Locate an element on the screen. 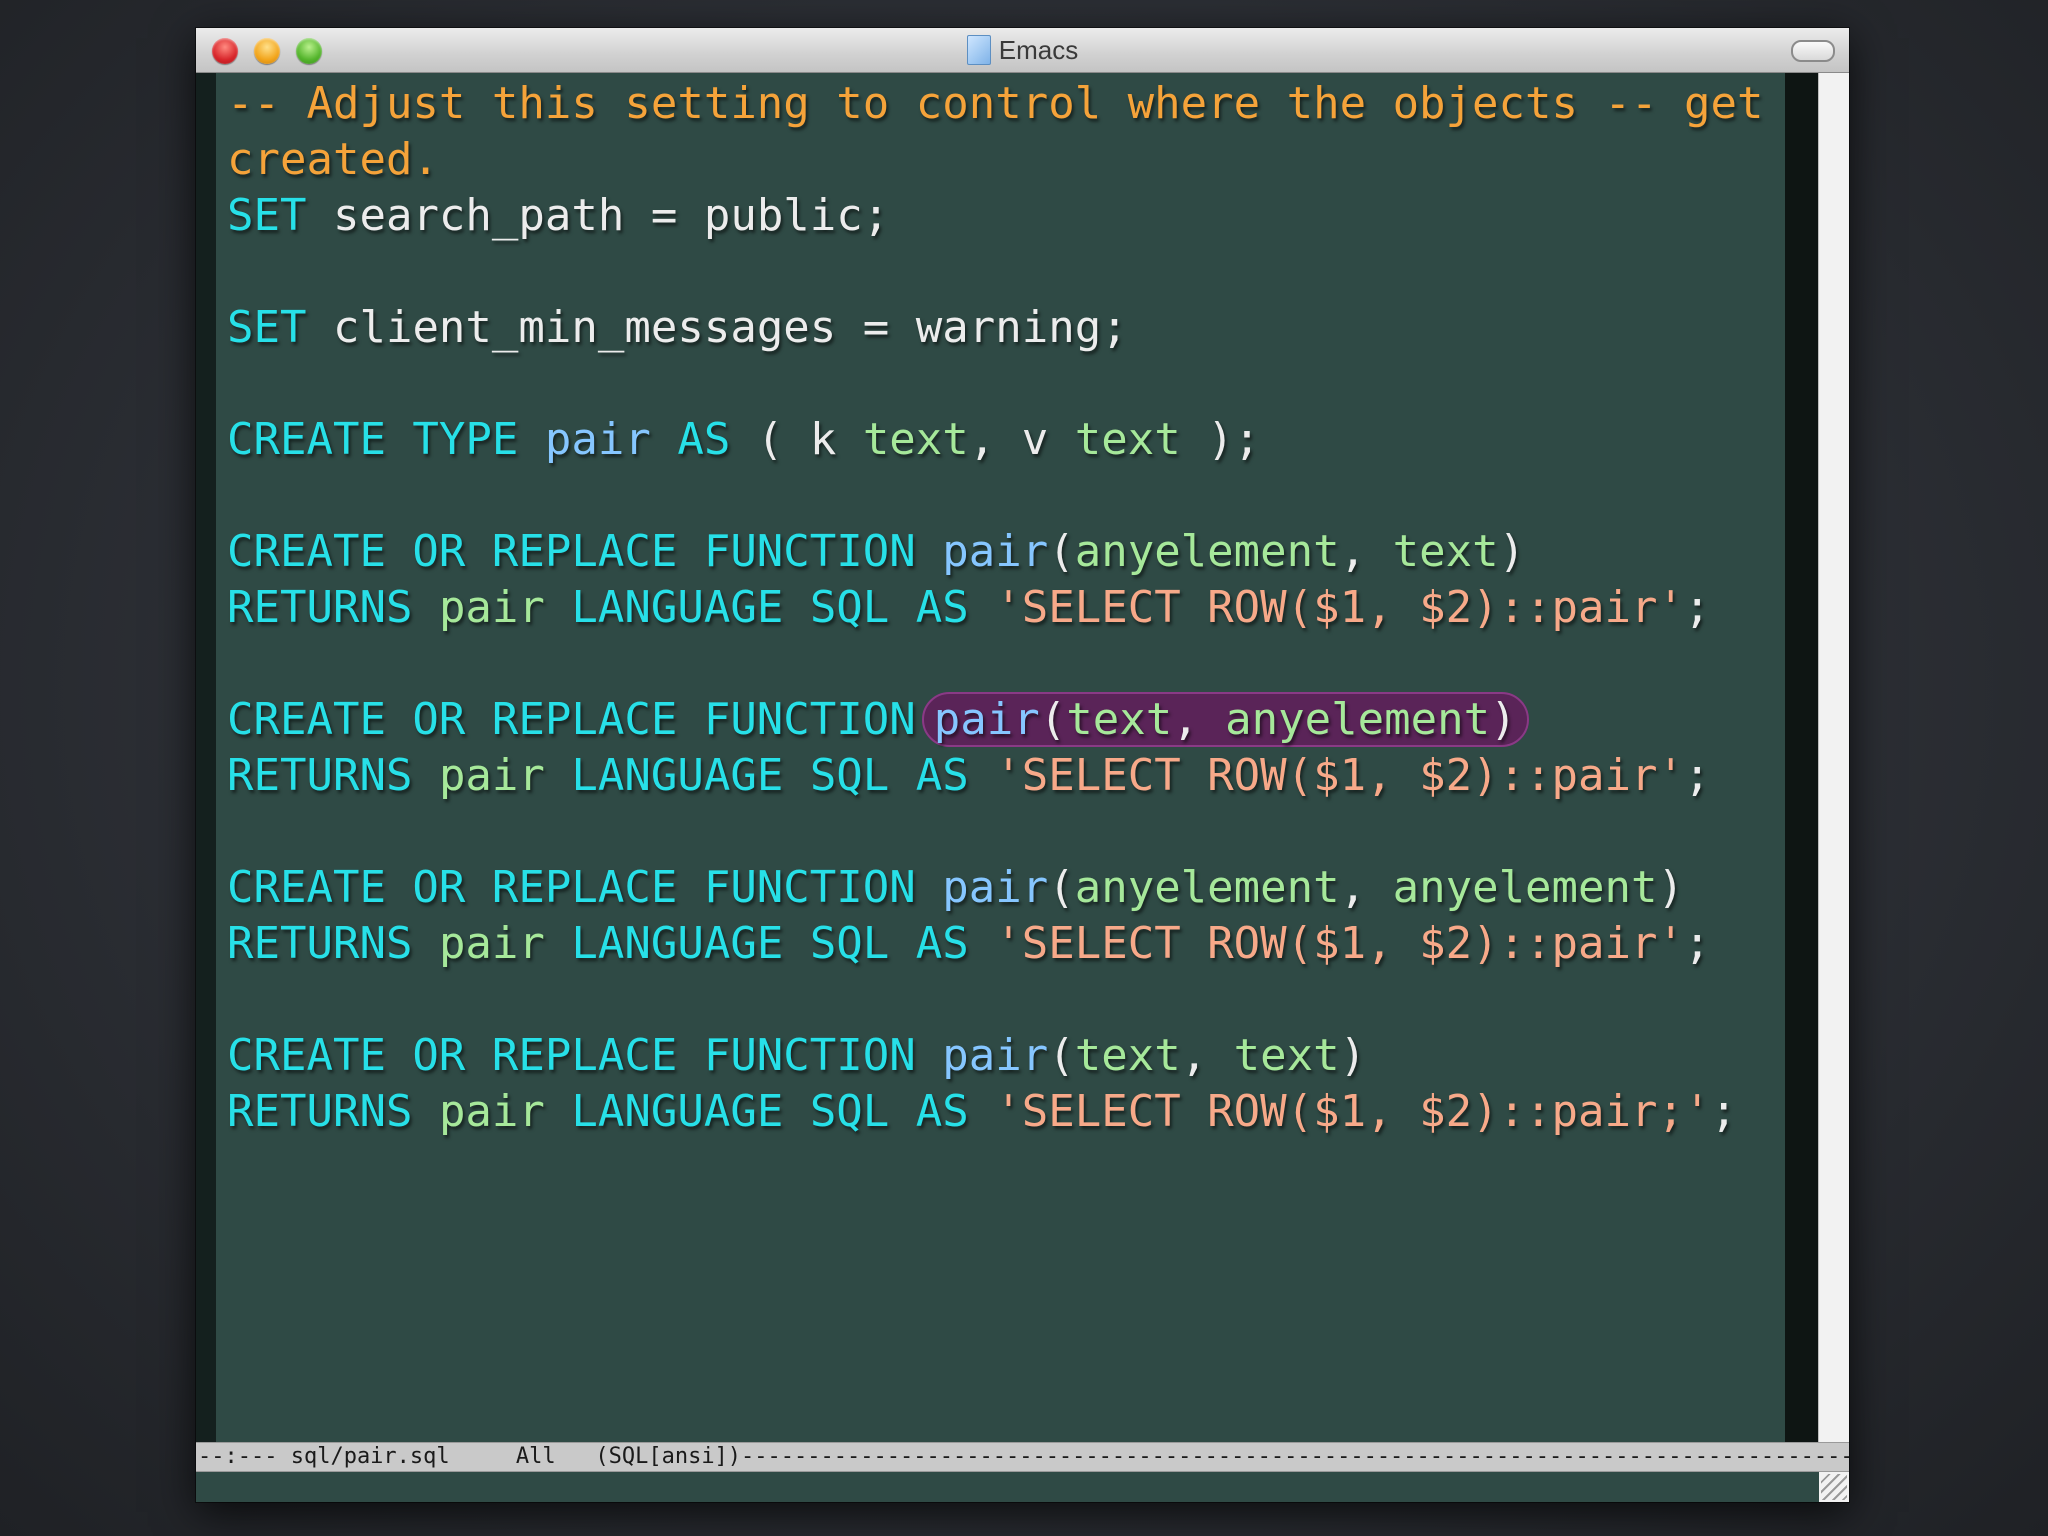  right-fringe is located at coordinates (1802, 758).